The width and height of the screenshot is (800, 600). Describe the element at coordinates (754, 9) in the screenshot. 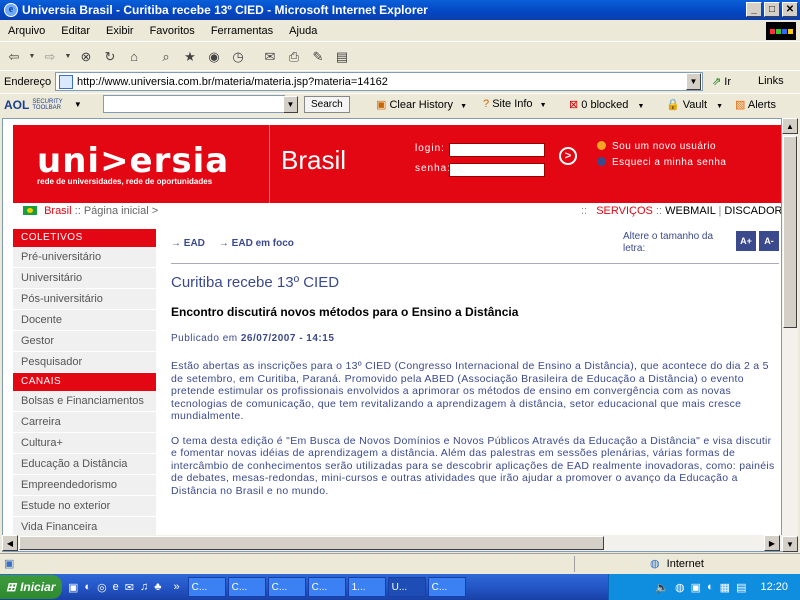

I see `minimize-button: _` at that location.